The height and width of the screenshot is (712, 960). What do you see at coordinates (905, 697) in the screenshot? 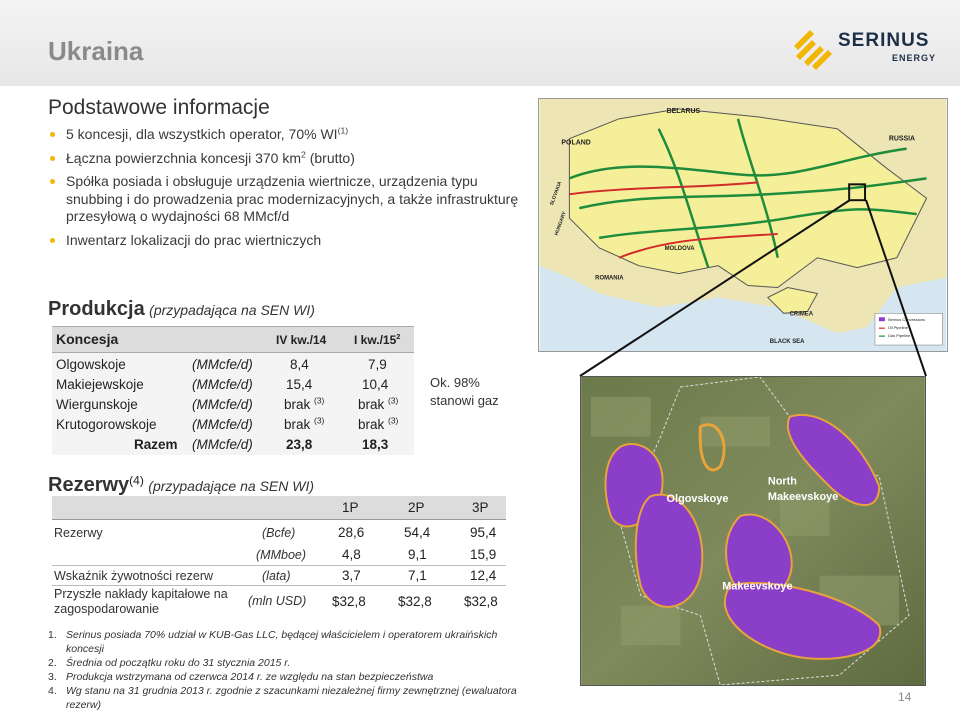
I see `page-number: 14` at bounding box center [905, 697].